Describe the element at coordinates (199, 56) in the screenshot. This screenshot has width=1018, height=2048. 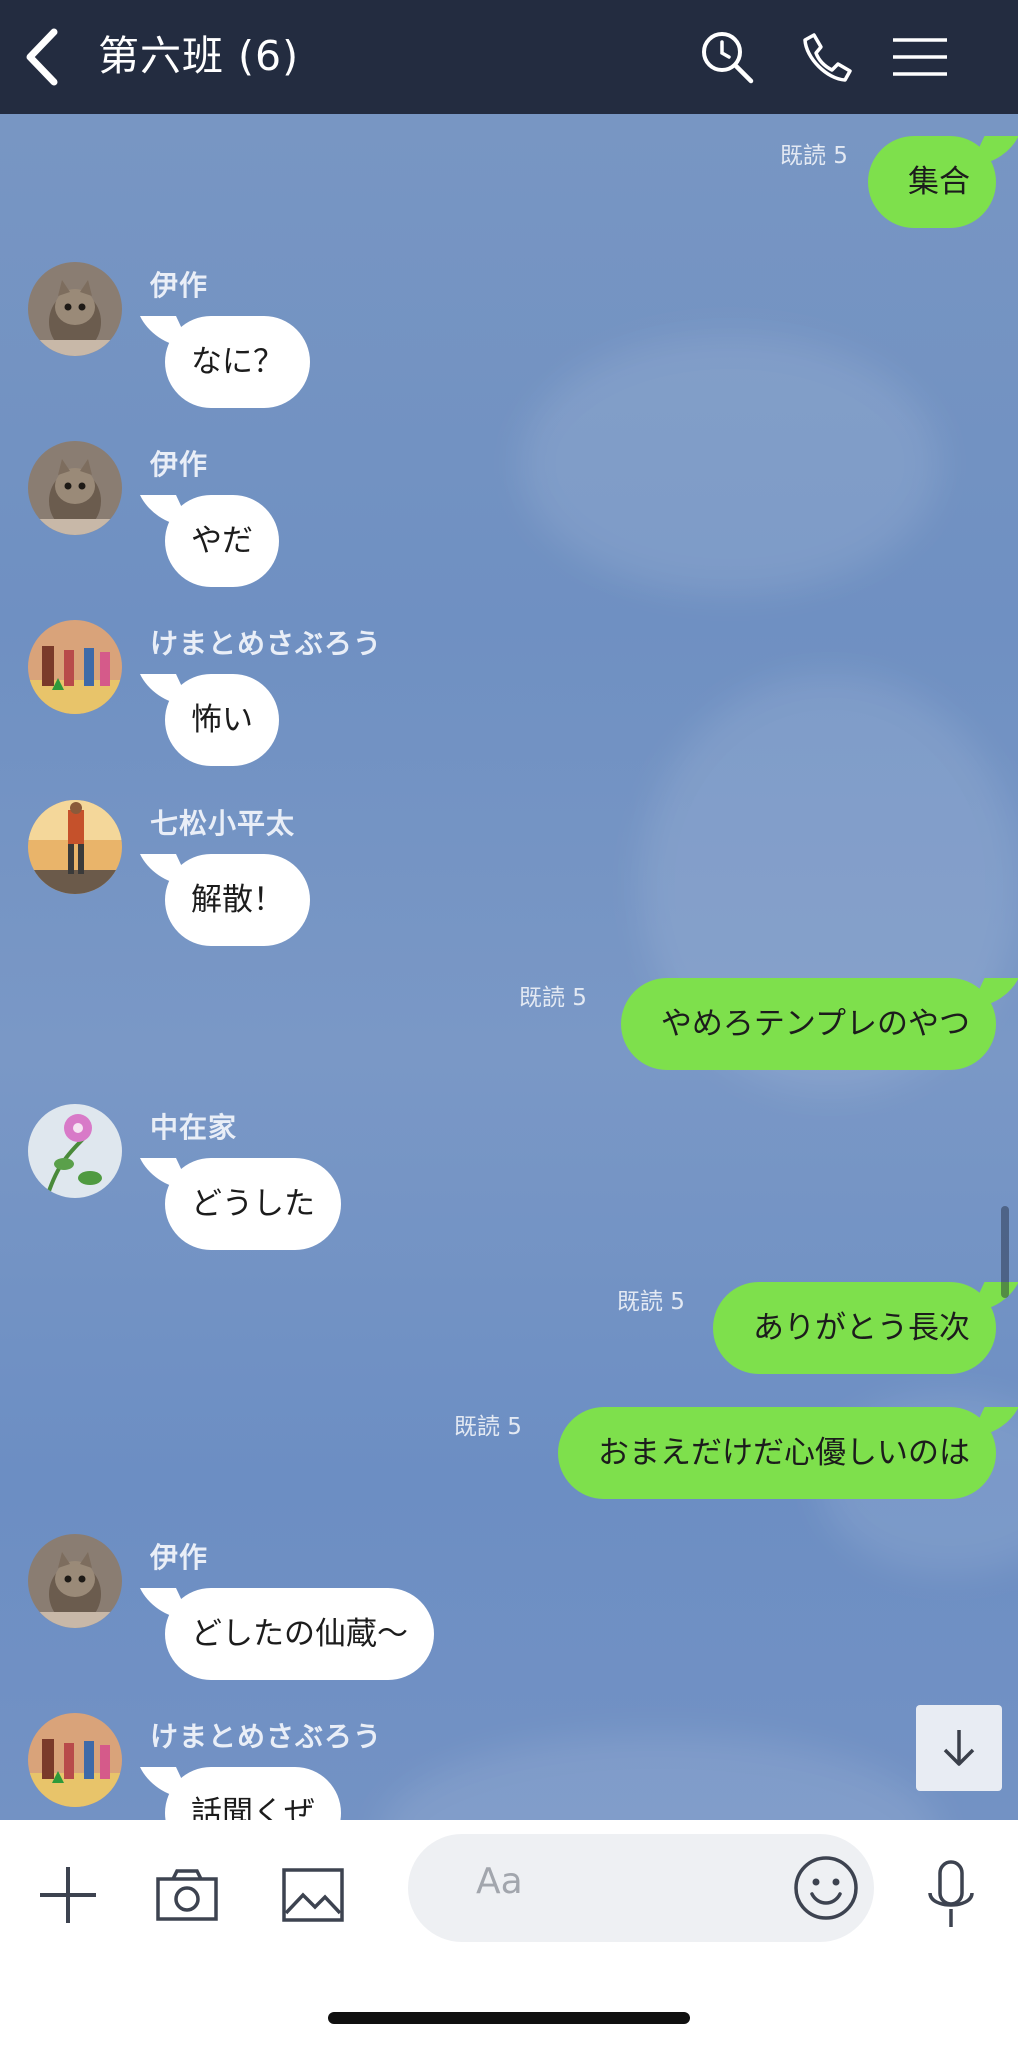
I see `chat-title: 第六班 (6)` at that location.